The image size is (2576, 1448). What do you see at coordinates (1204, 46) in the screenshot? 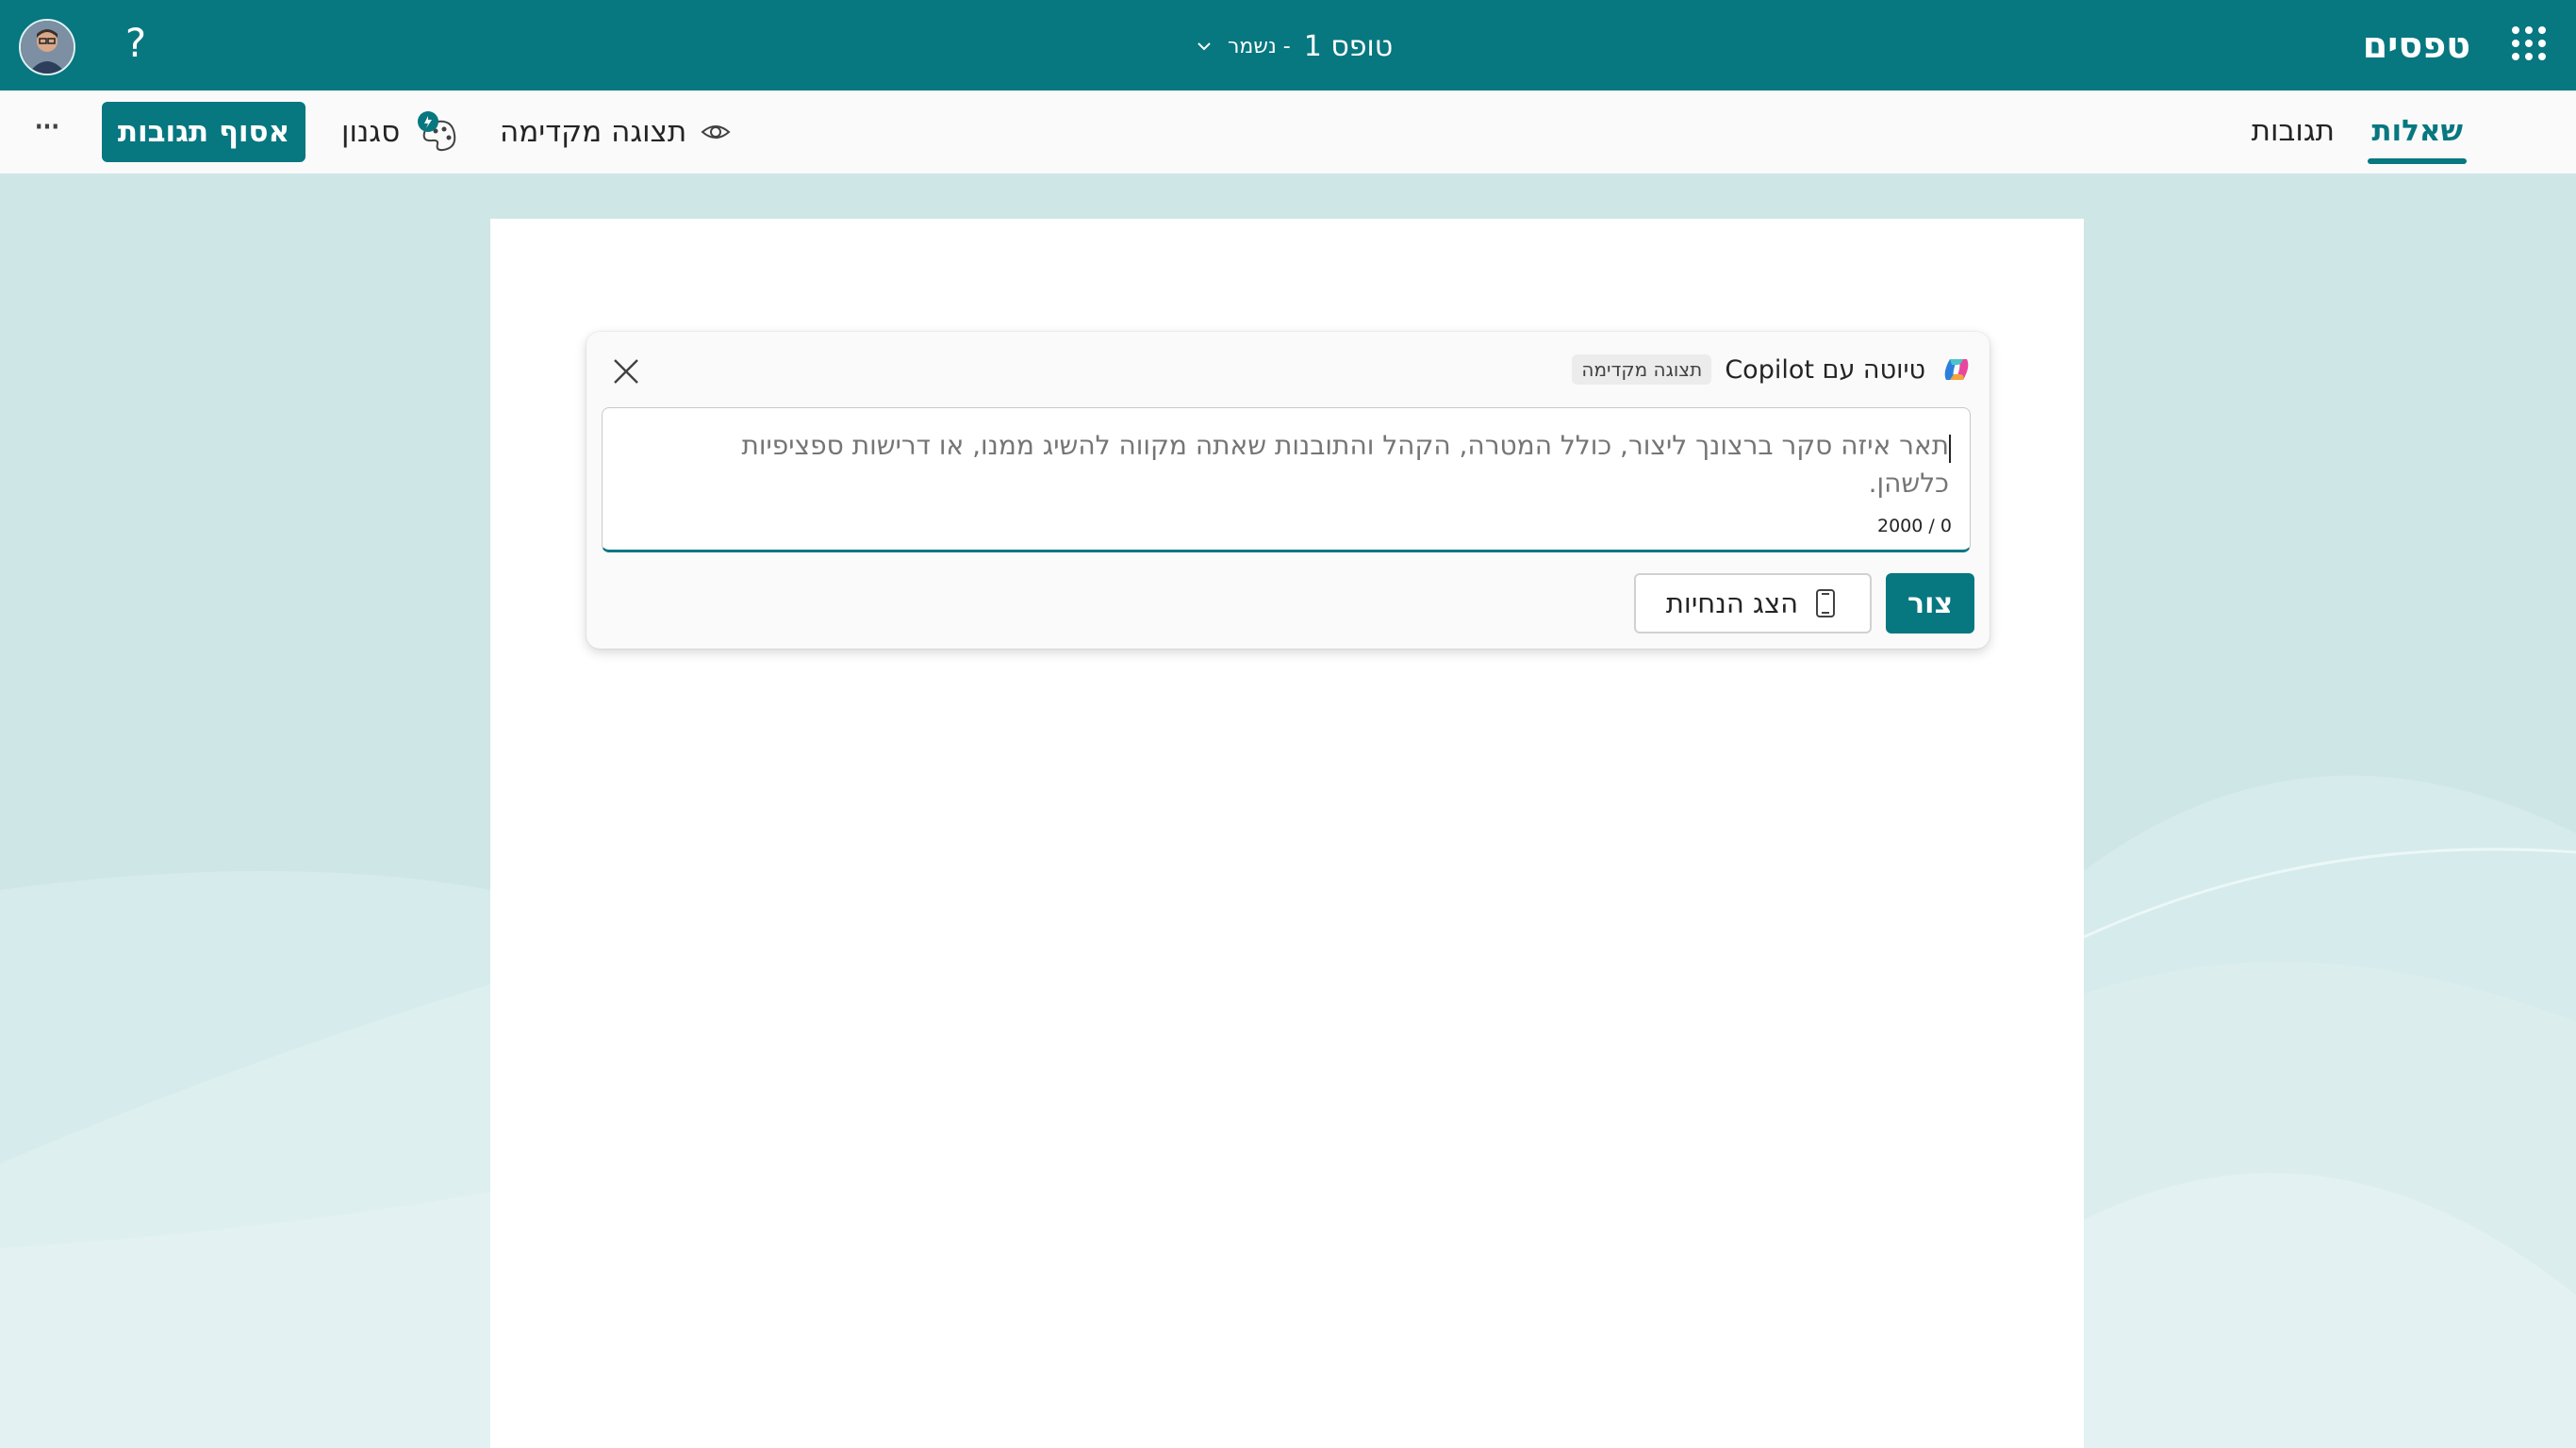
I see `chevron-down-icon` at bounding box center [1204, 46].